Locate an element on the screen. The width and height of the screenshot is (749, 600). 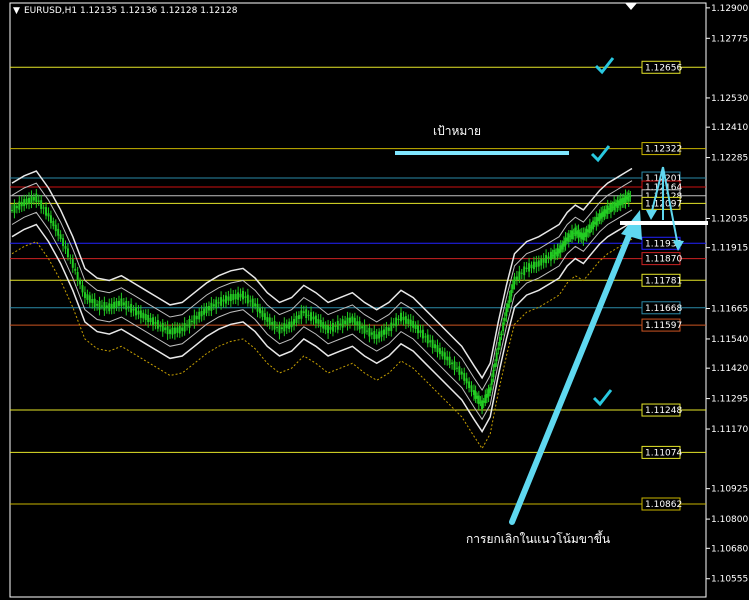
y-tick-label: 1.10680 is located at coordinates (729, 549).